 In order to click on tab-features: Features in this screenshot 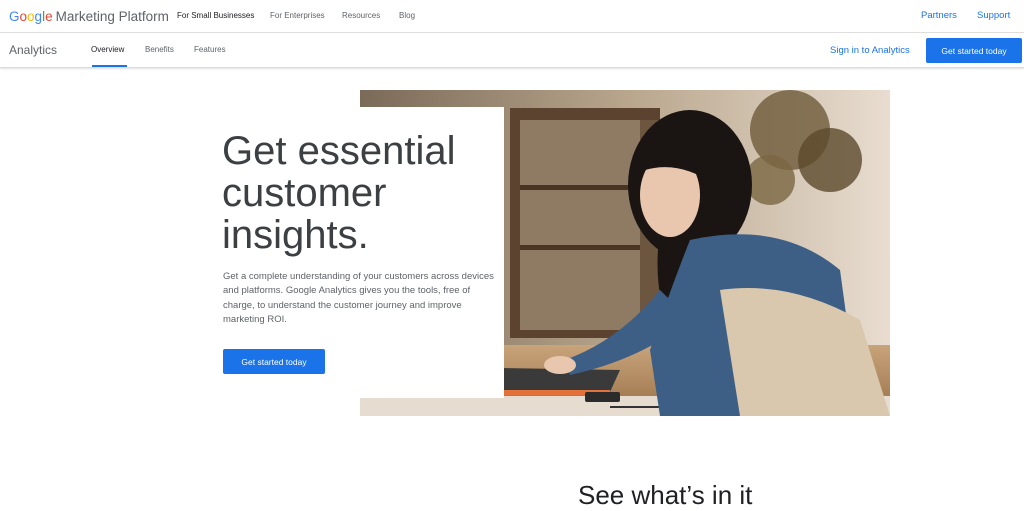, I will do `click(210, 49)`.